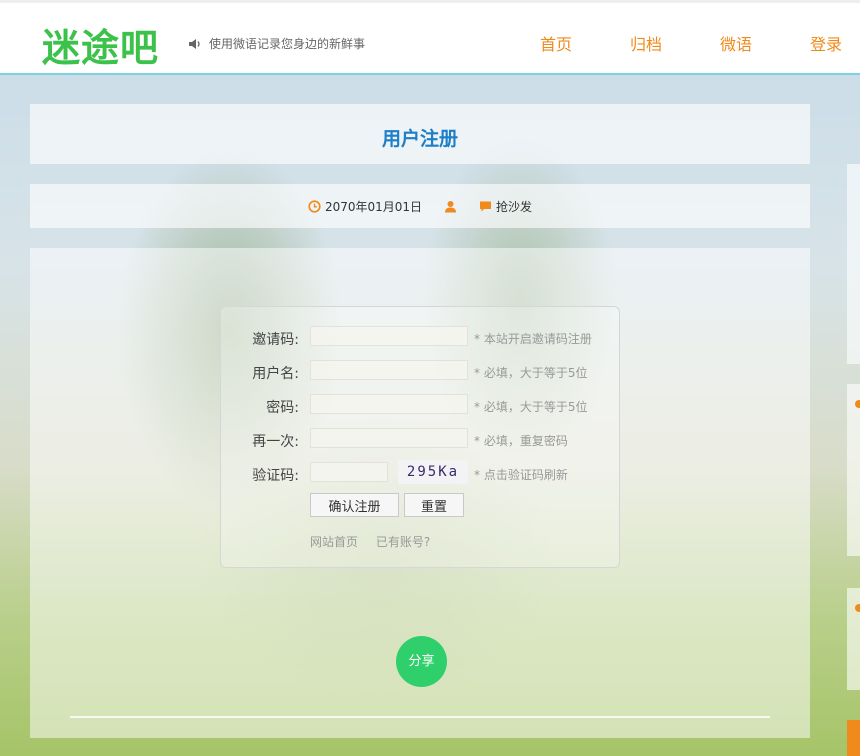 The height and width of the screenshot is (756, 860). Describe the element at coordinates (521, 441) in the screenshot. I see `confirm-password-hint: * 必填，重复密码` at that location.